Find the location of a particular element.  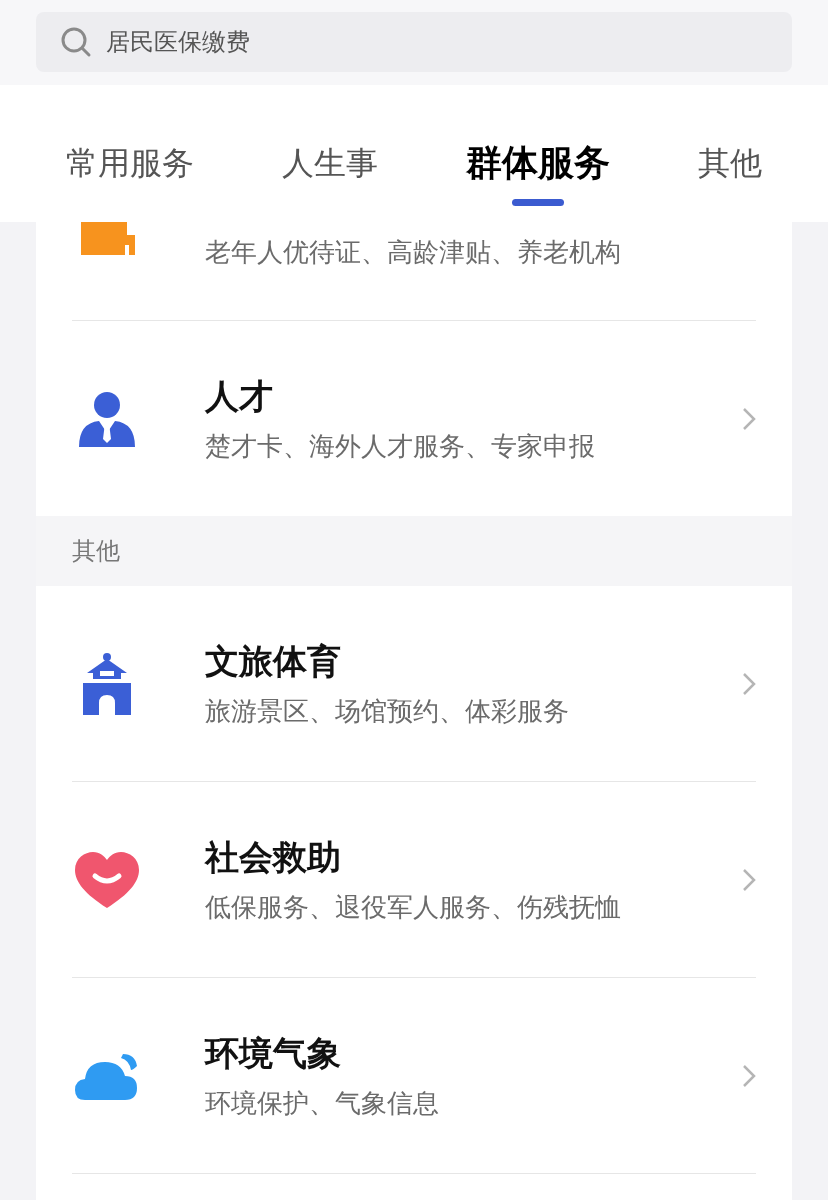

heart-icon is located at coordinates (107, 879).